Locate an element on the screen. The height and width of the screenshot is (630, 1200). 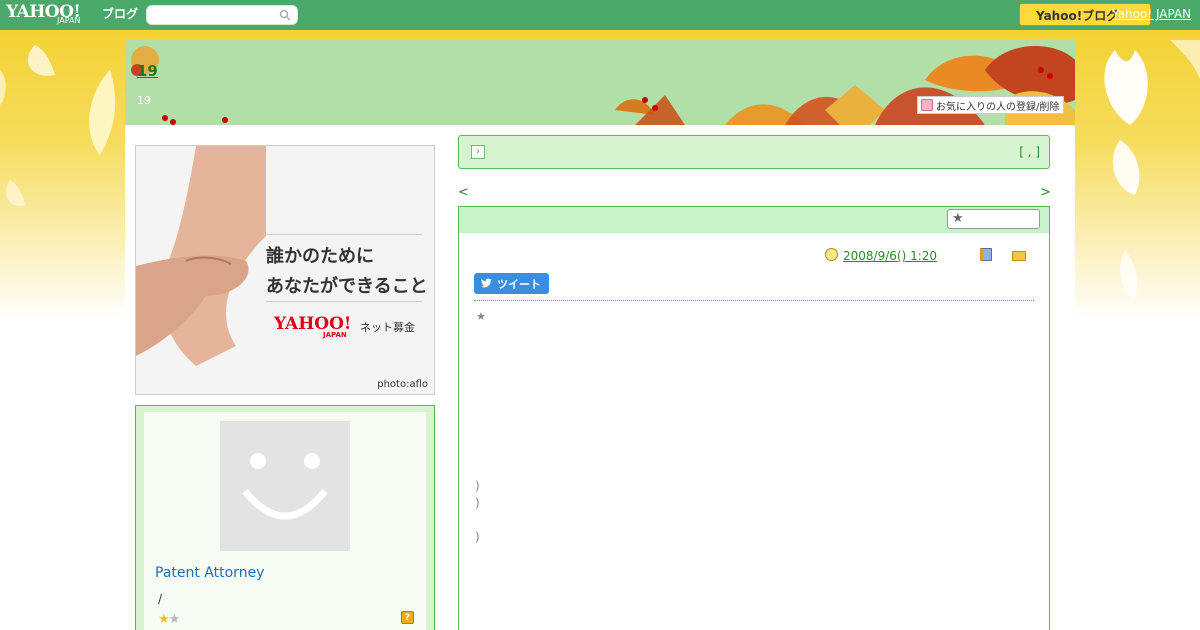
previous-article-link: < is located at coordinates (463, 192).